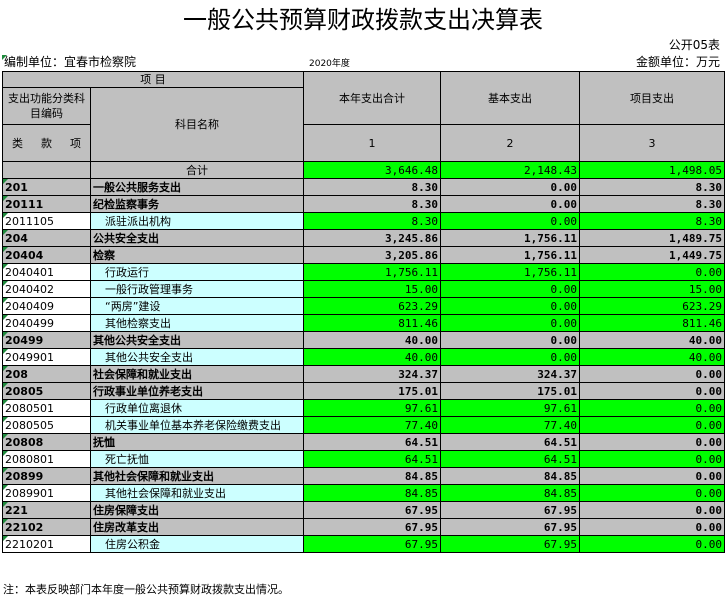 The image size is (726, 599). What do you see at coordinates (46, 238) in the screenshot?
I see `subject-code: 204` at bounding box center [46, 238].